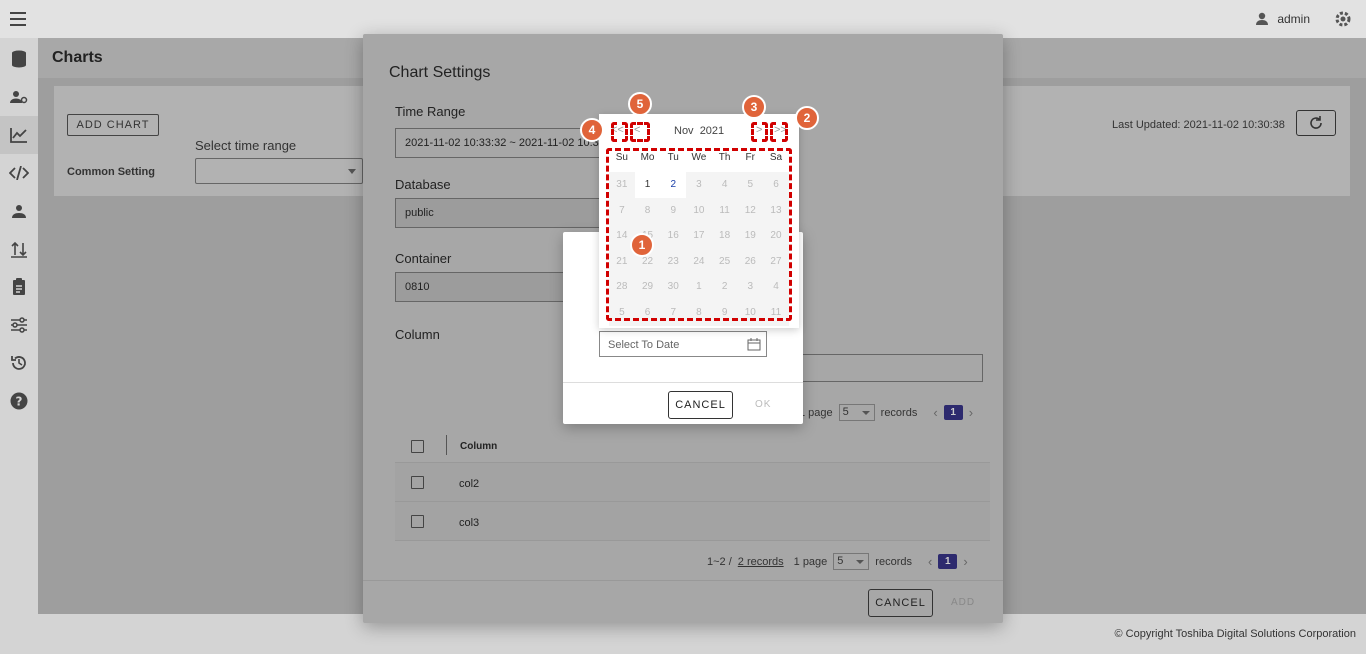 This screenshot has height=654, width=1366. What do you see at coordinates (640, 132) in the screenshot?
I see `prev-month-highlight` at bounding box center [640, 132].